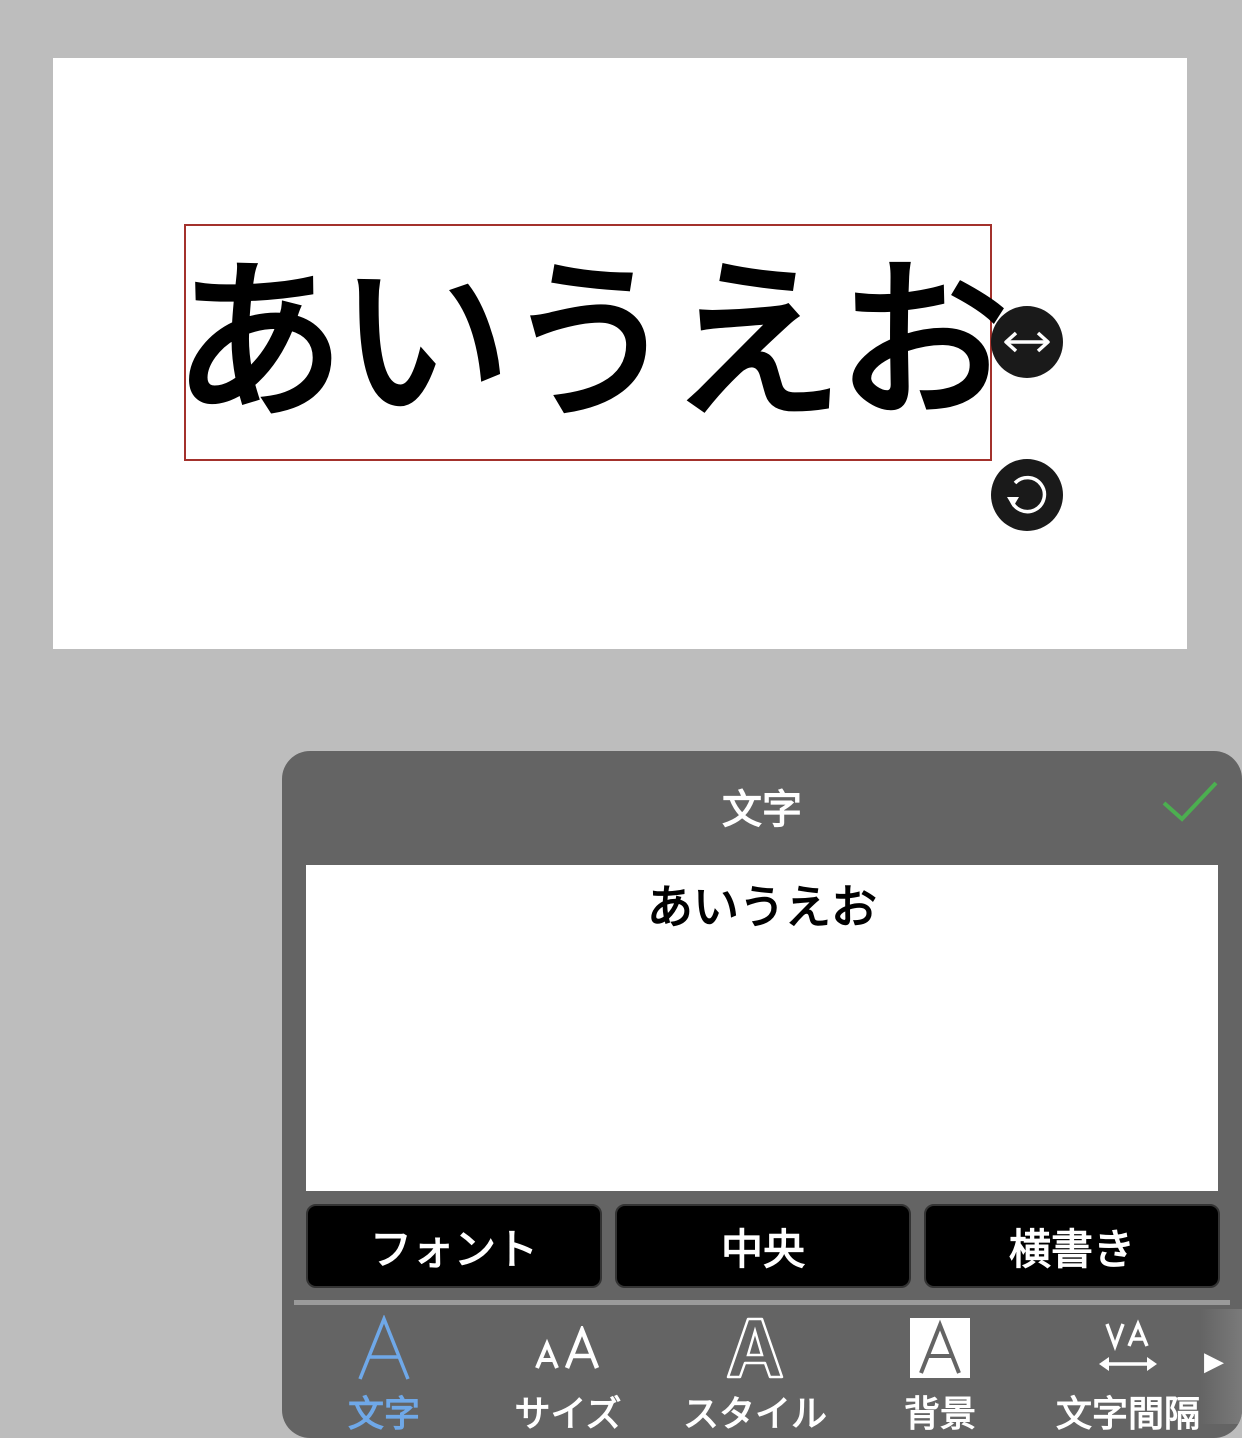 The height and width of the screenshot is (1438, 1242). What do you see at coordinates (1190, 803) in the screenshot?
I see `checkmark-icon` at bounding box center [1190, 803].